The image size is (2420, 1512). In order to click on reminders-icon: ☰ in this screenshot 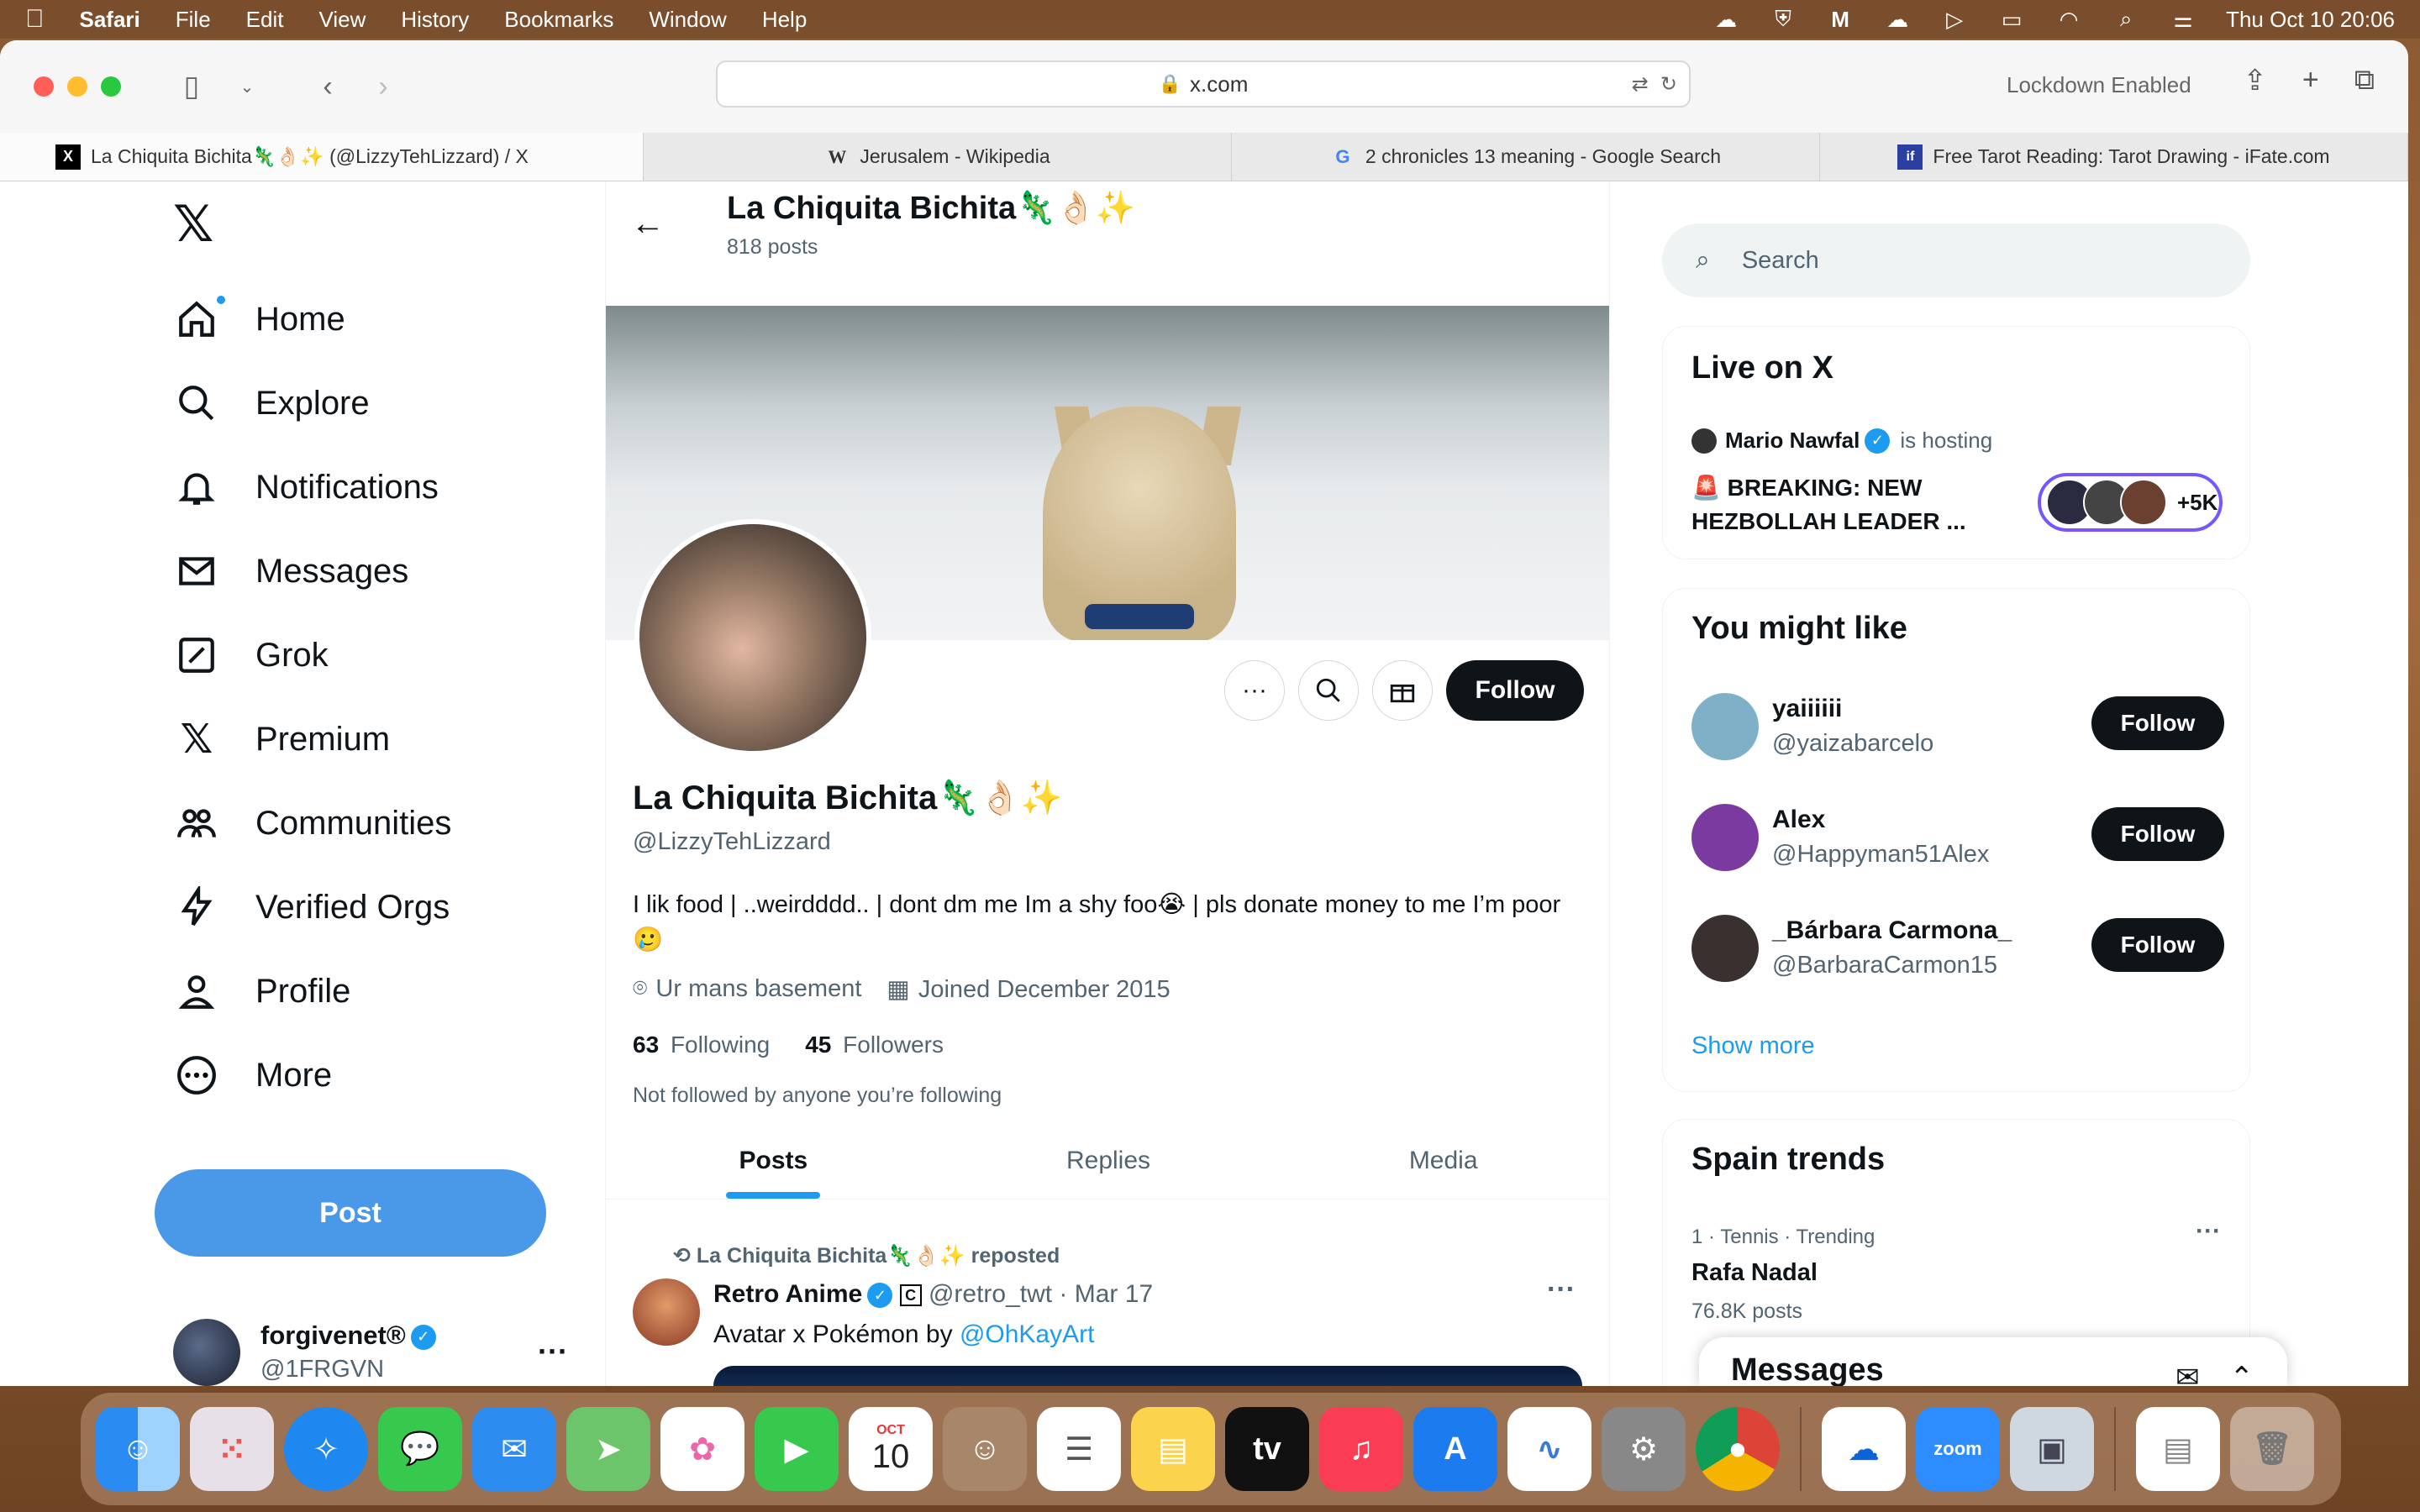, I will do `click(1079, 1449)`.